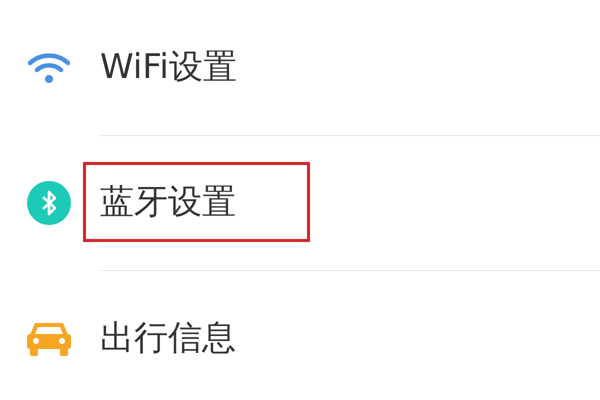 The height and width of the screenshot is (400, 600). I want to click on settings-item: 出行信息, so click(168, 337).